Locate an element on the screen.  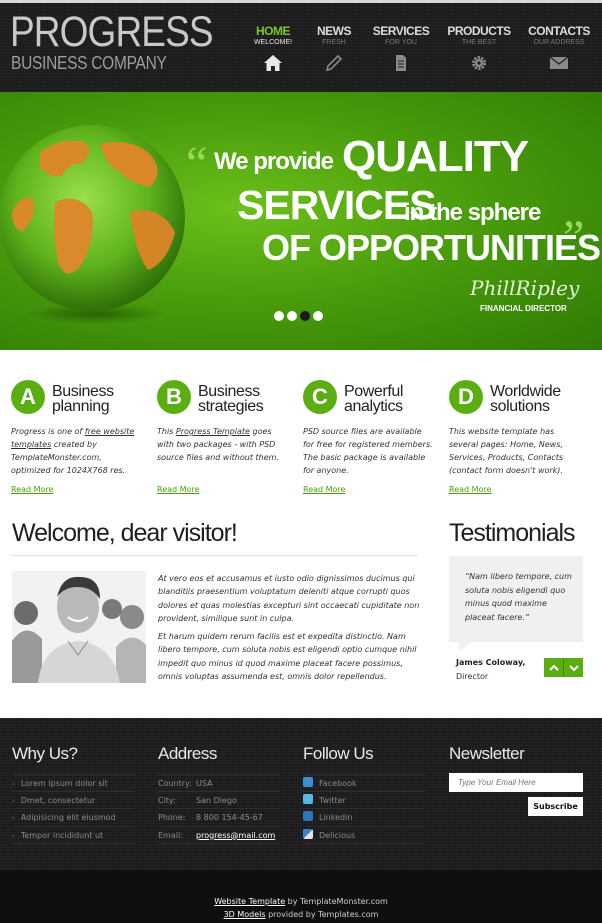
follow-label: Delicious is located at coordinates (337, 835).